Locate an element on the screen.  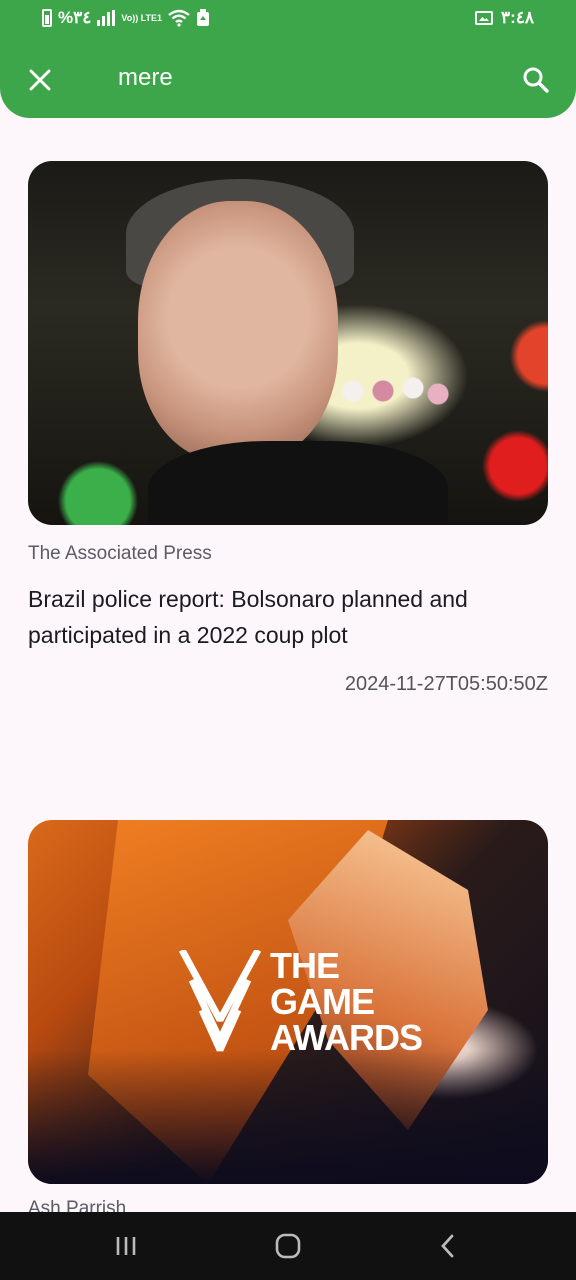
status-bar: %٣٤ Vo)) LTE1 ٣:٤٨ is located at coordinates (288, 20).